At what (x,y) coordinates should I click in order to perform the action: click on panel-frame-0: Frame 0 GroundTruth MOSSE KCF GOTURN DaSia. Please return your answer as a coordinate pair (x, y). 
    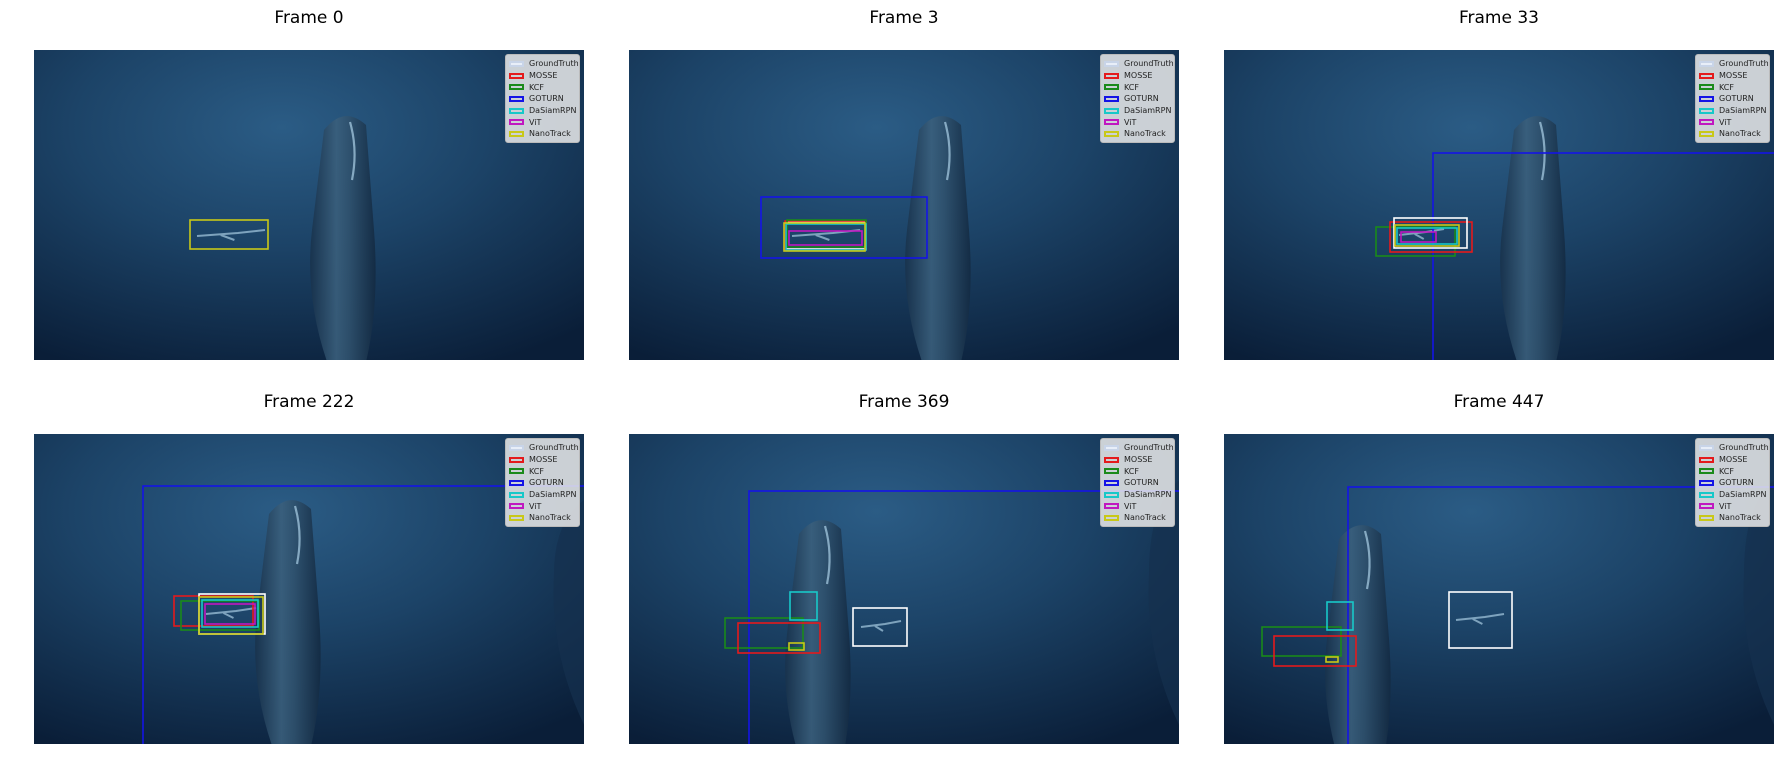
    Looking at the image, I should click on (309, 184).